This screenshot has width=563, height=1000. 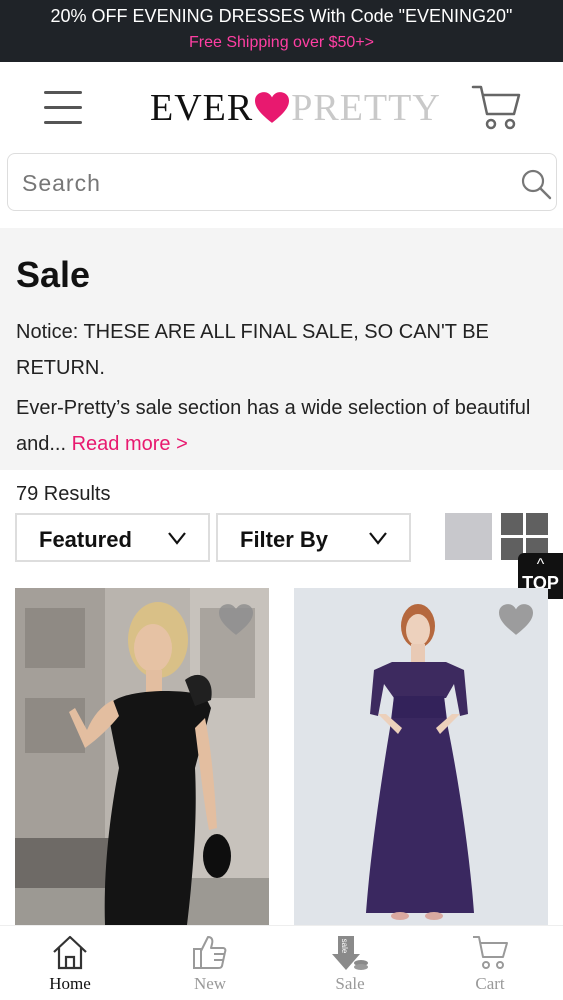 What do you see at coordinates (468, 536) in the screenshot?
I see `single-column-view-icon` at bounding box center [468, 536].